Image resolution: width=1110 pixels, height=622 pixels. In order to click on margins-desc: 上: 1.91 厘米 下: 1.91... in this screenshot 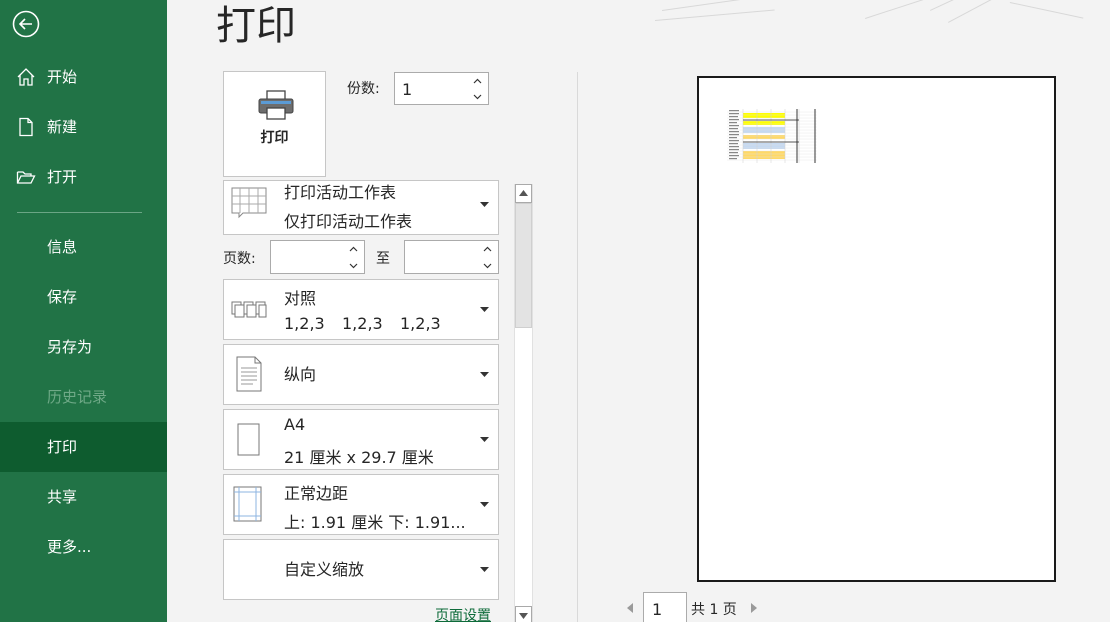, I will do `click(375, 522)`.